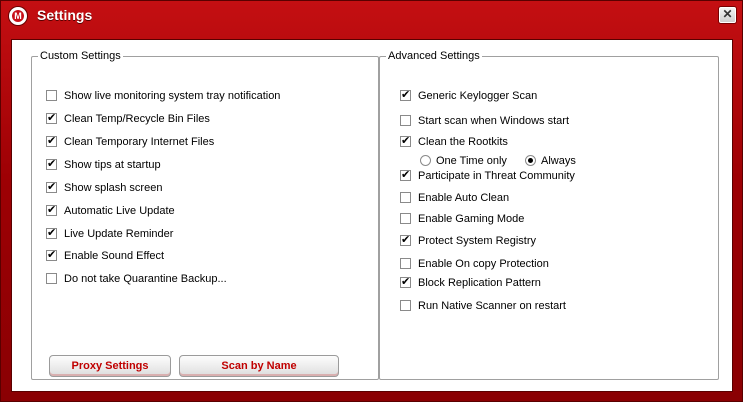  What do you see at coordinates (496, 176) in the screenshot?
I see `checkbox-label: Participate in Threat Community` at bounding box center [496, 176].